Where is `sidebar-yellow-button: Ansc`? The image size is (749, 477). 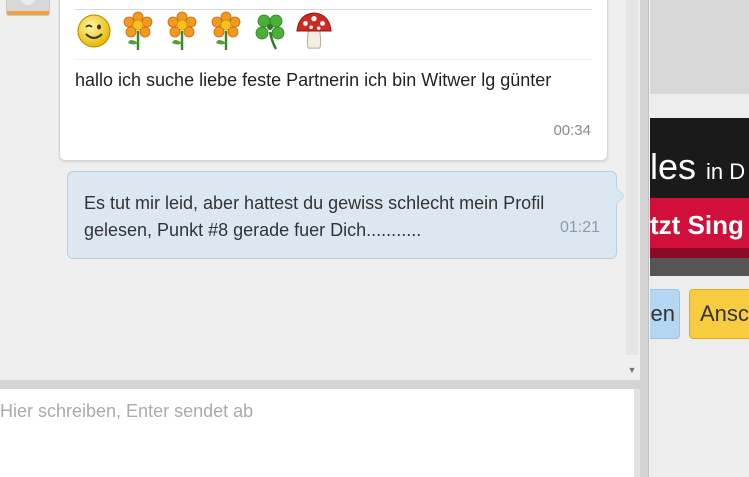
sidebar-yellow-button: Ansc is located at coordinates (719, 314).